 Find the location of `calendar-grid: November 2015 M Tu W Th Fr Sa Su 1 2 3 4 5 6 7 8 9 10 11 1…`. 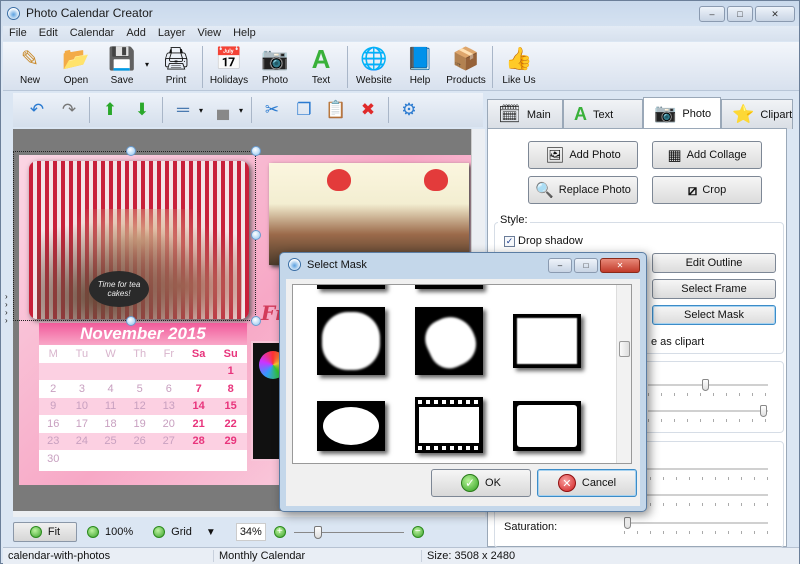

calendar-grid: November 2015 M Tu W Th Fr Sa Su 1 2 3 4 5 6 7 8 9 10 11 1… is located at coordinates (143, 397).